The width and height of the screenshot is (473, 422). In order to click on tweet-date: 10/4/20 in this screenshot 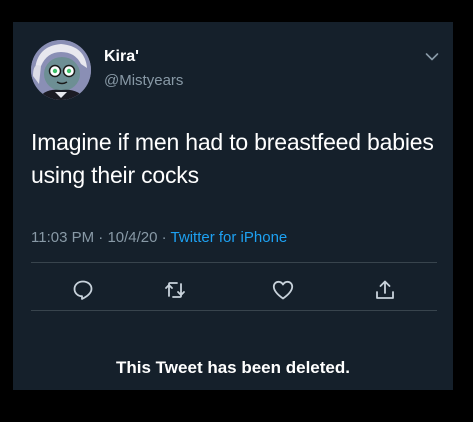, I will do `click(132, 237)`.